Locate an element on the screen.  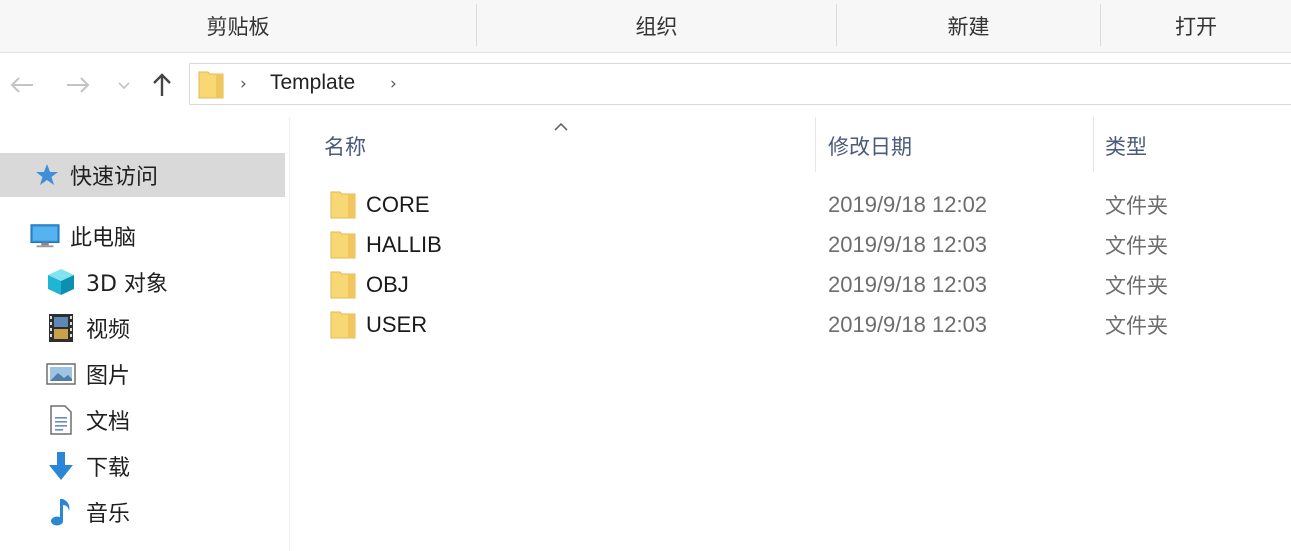
sidebar-item-label: 文档 is located at coordinates (108, 422).